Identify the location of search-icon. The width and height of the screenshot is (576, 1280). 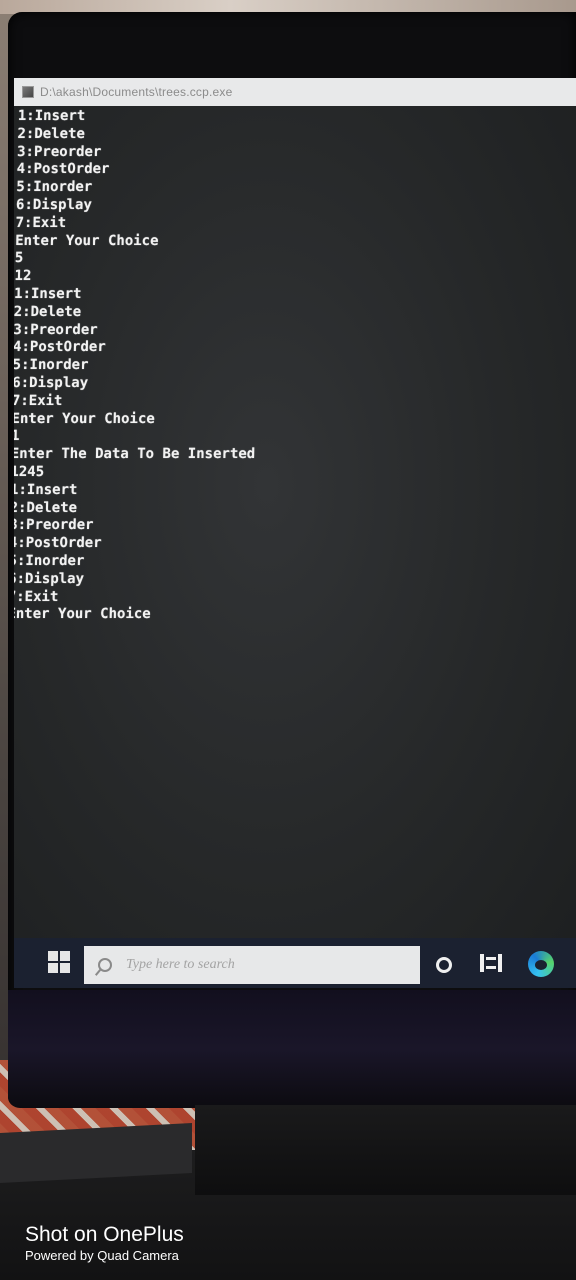
(105, 965).